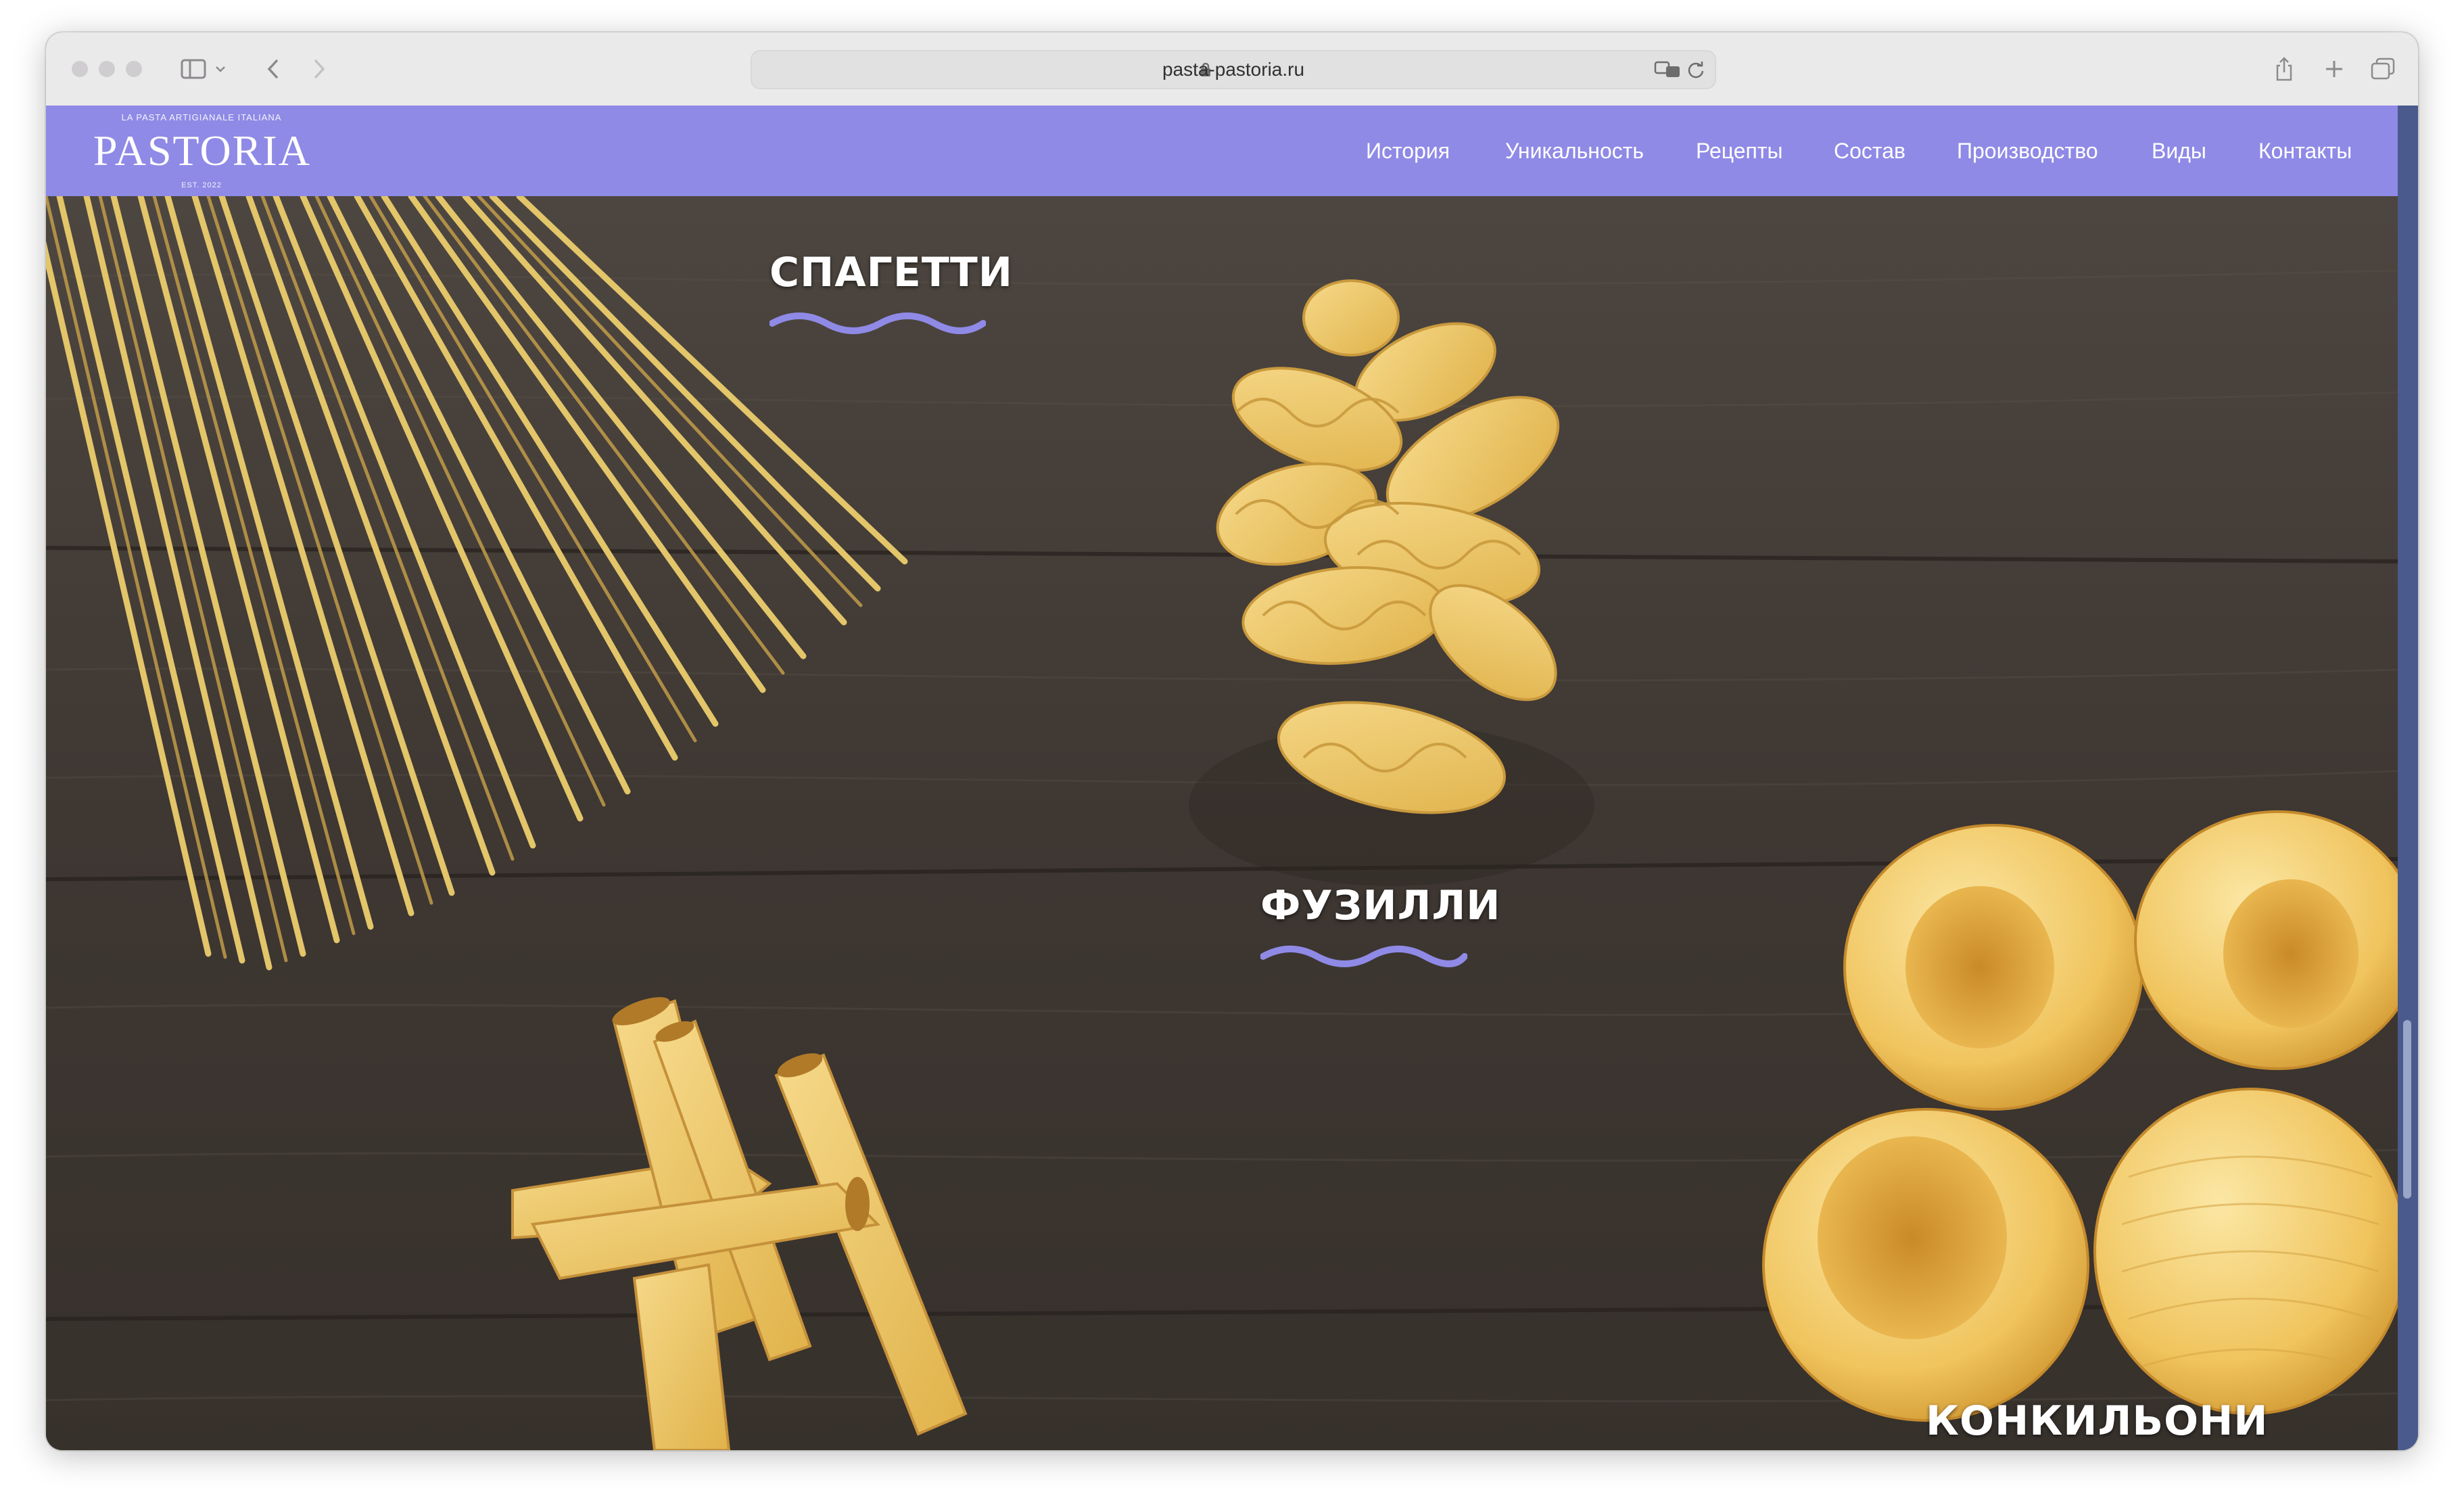  Describe the element at coordinates (1408, 151) in the screenshot. I see `nav-item-history: История` at that location.